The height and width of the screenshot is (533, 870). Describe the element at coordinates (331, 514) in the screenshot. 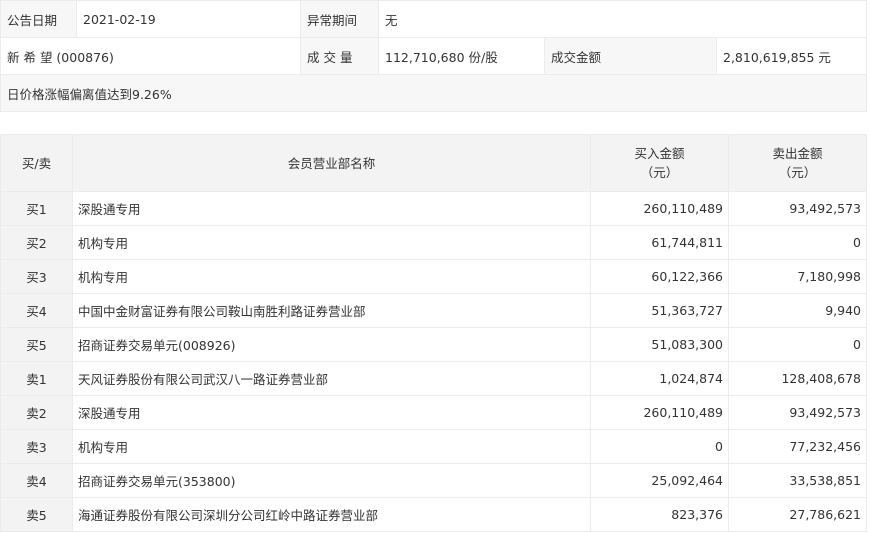

I see `row-department: 海通证券股份有限公司深圳分公司红岭中路证券营业部` at that location.